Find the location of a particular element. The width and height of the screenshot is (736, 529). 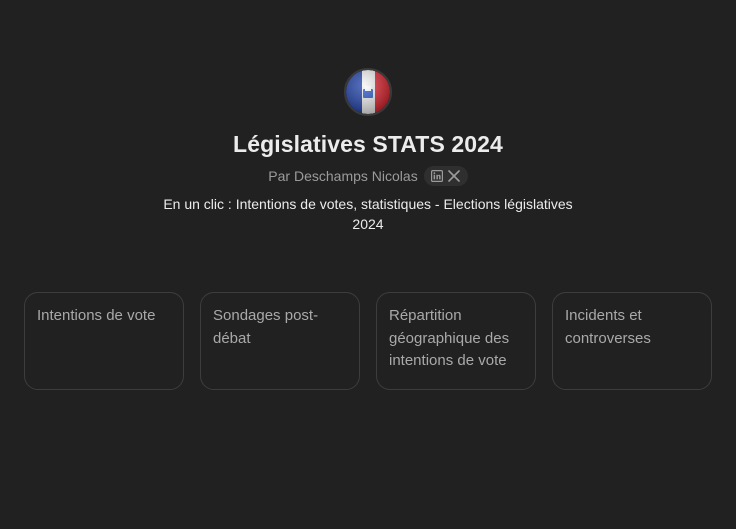

starter-card-intentions-de-vote: Intentions de vote is located at coordinates (104, 341).